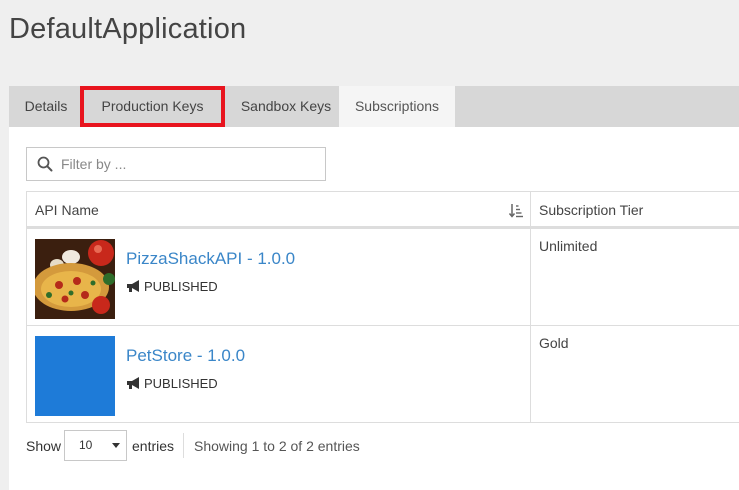 The height and width of the screenshot is (490, 739). I want to click on tab-details: Details, so click(46, 106).